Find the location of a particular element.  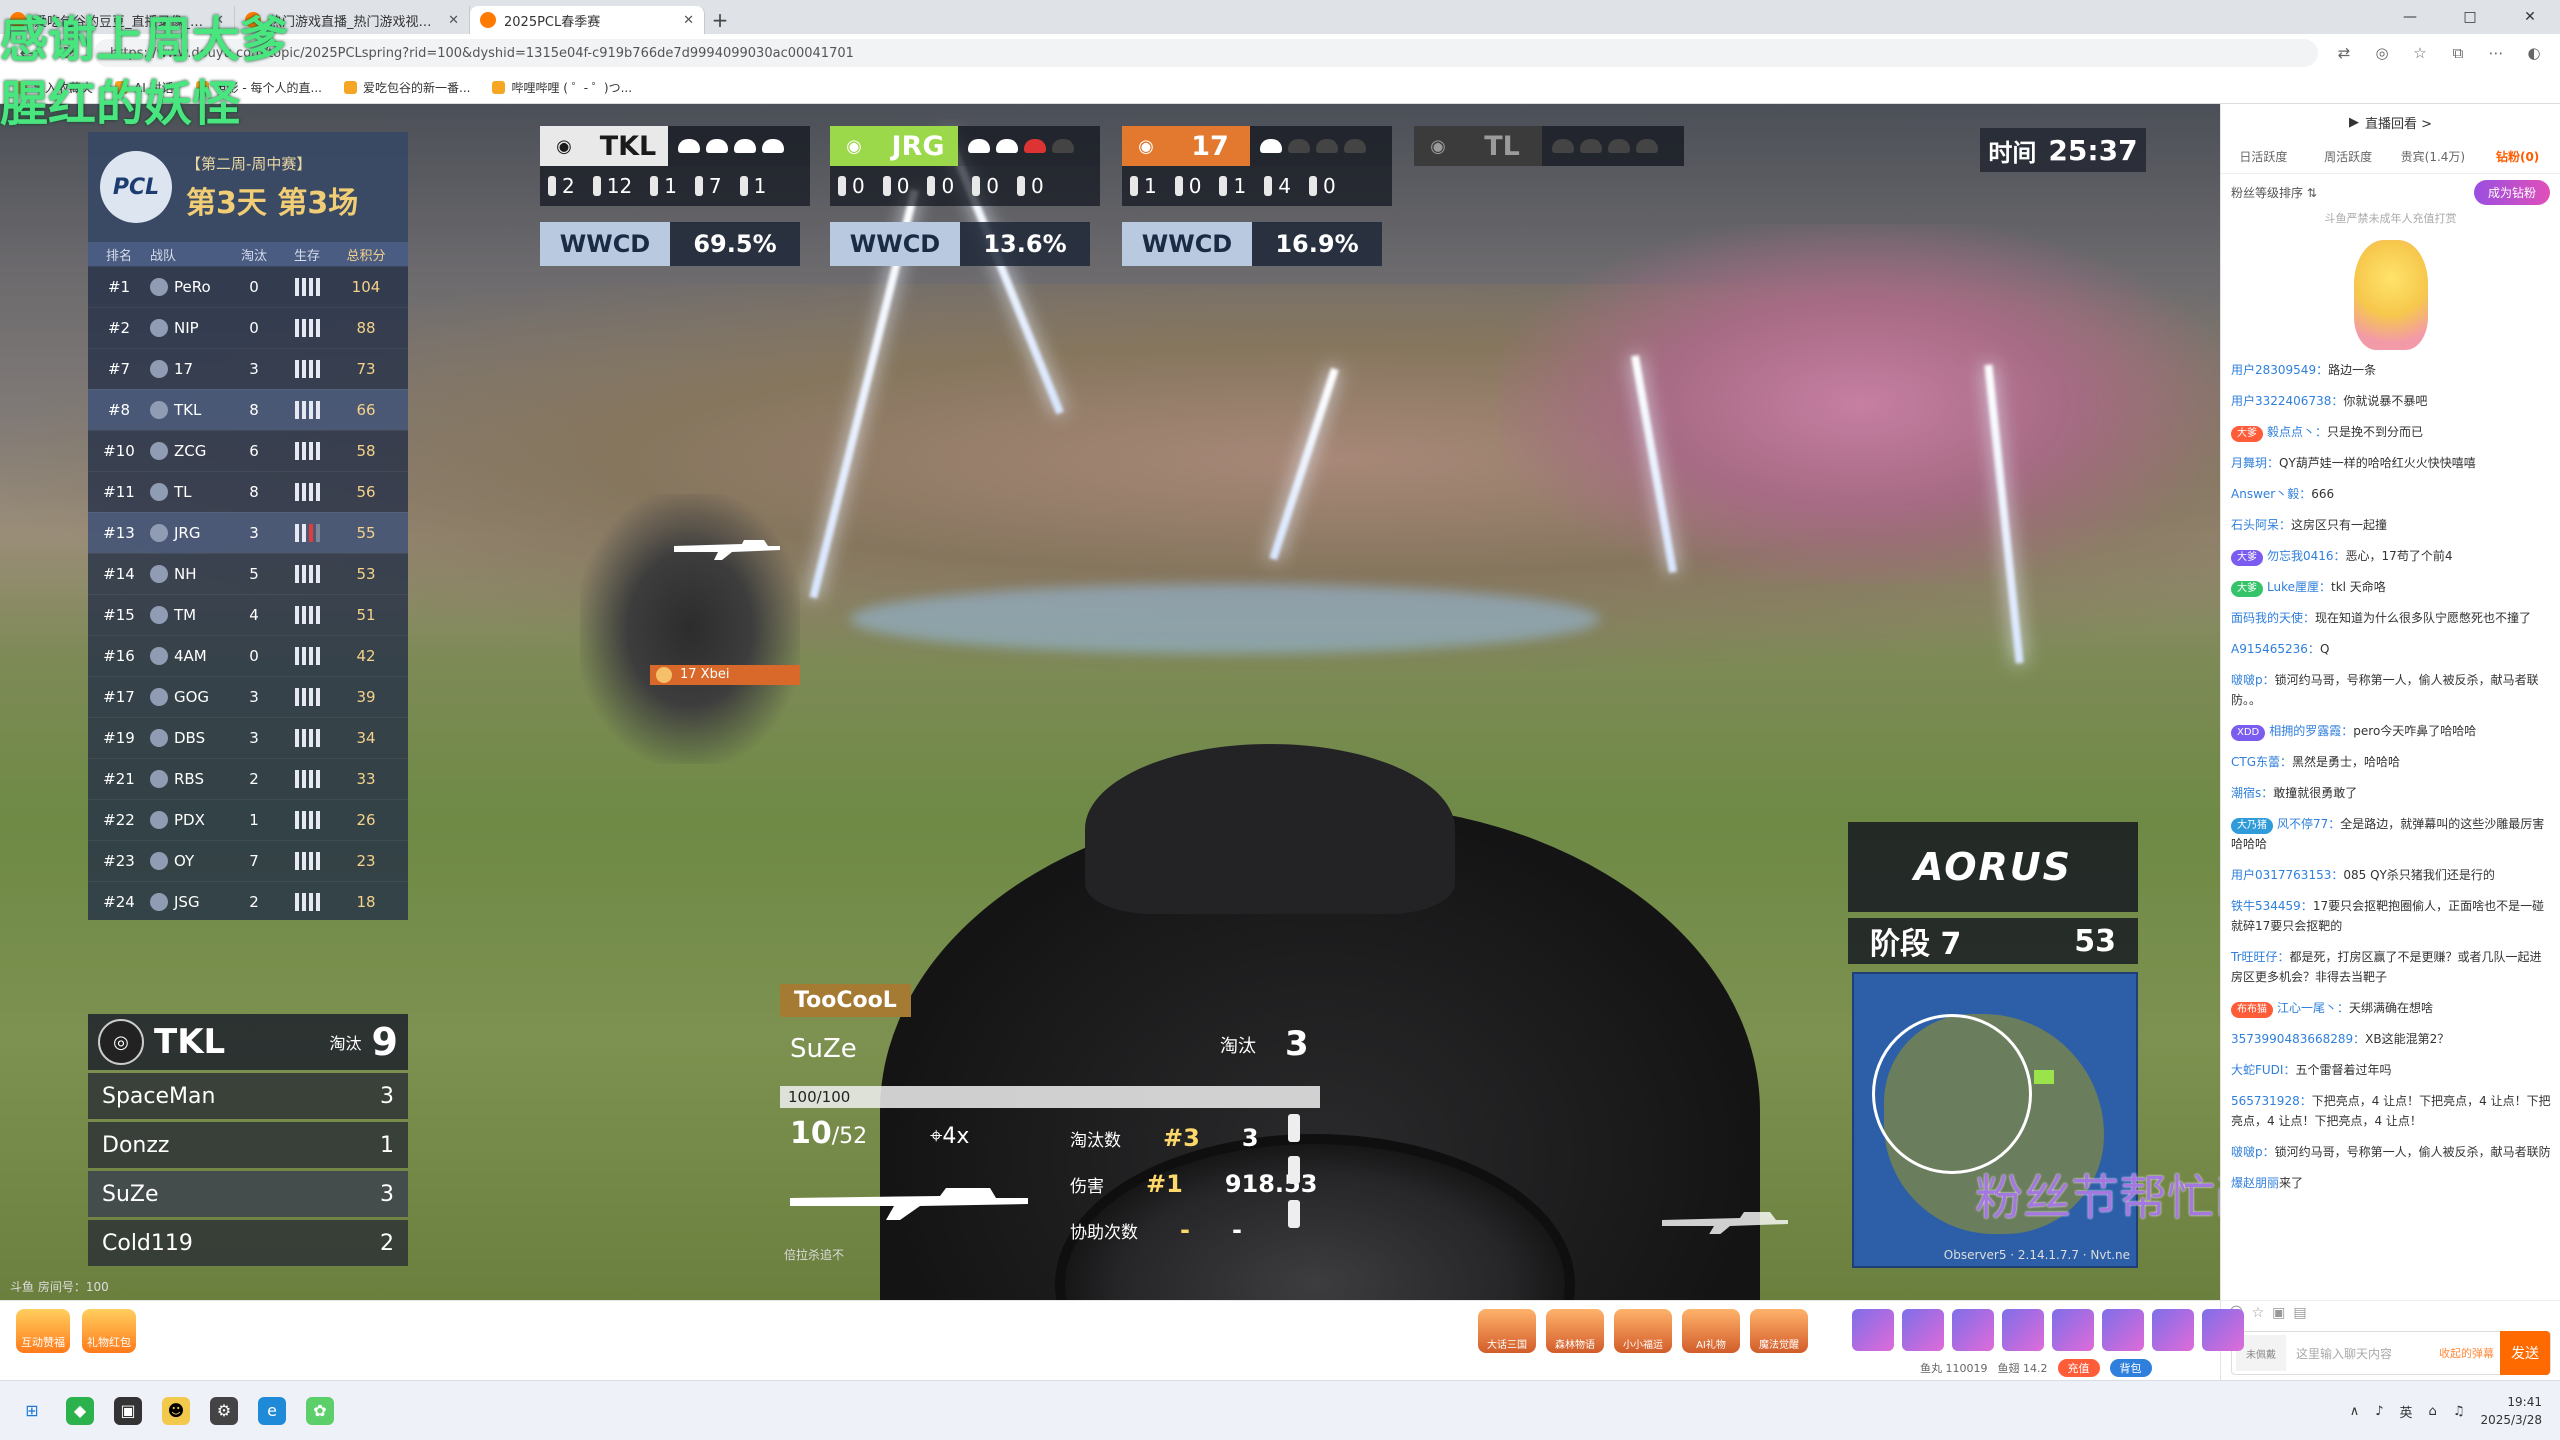

chat-username: 用户28309549： is located at coordinates (2279, 370).